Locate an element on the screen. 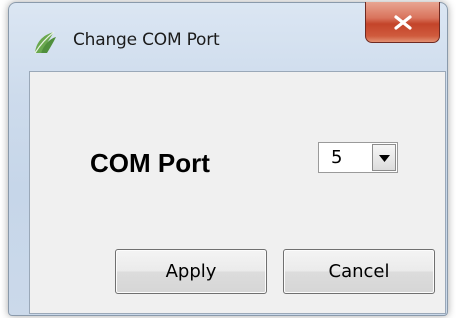 The image size is (456, 318). close-button is located at coordinates (402, 22).